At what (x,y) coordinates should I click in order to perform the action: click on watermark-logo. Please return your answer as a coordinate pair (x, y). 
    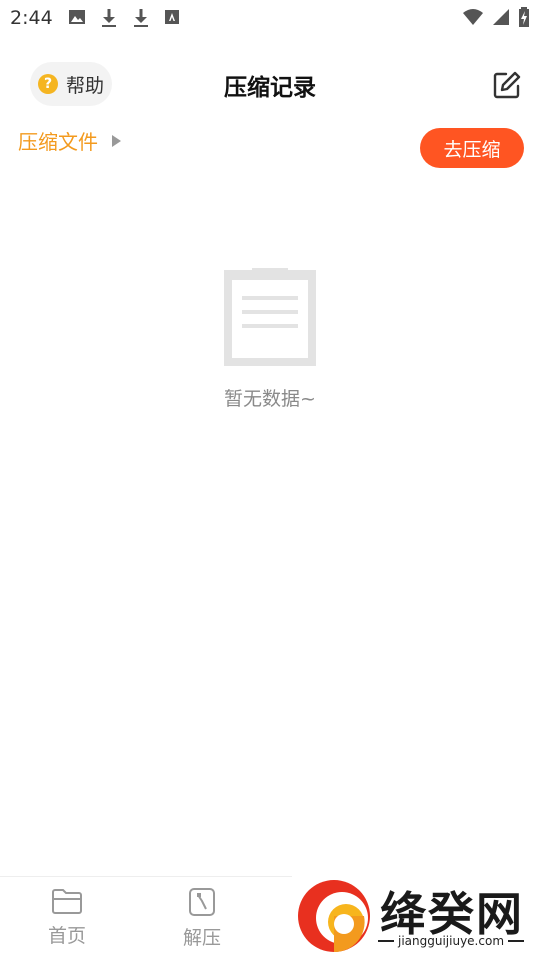
    Looking at the image, I should click on (334, 916).